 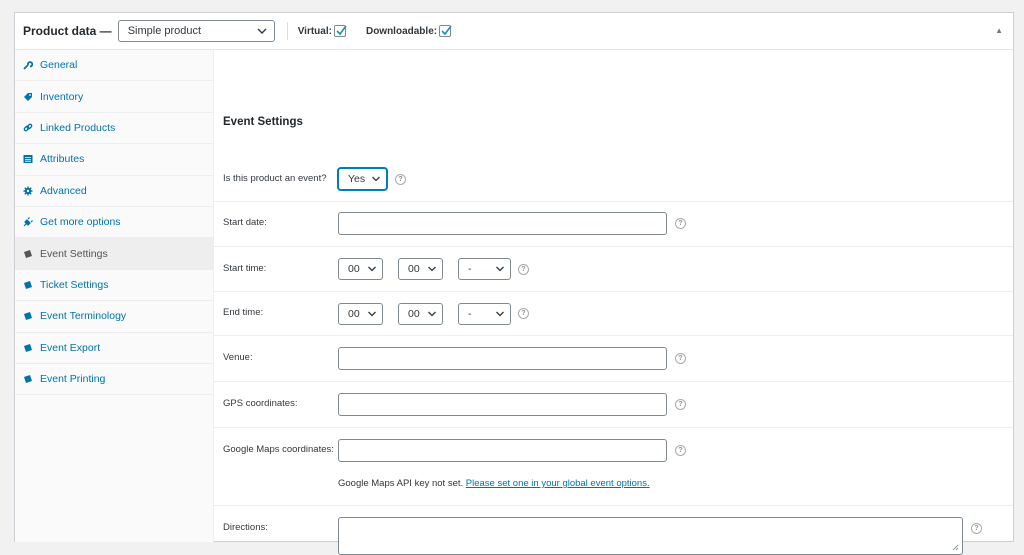 I want to click on panel-toggle-icon: ▲, so click(x=999, y=30).